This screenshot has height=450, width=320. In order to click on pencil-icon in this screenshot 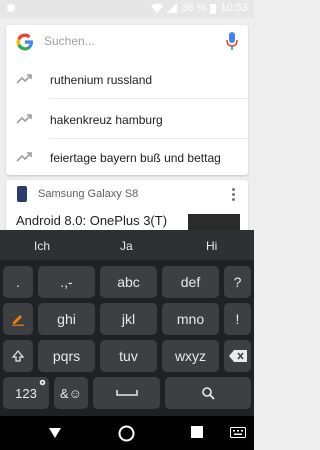, I will do `click(18, 320)`.